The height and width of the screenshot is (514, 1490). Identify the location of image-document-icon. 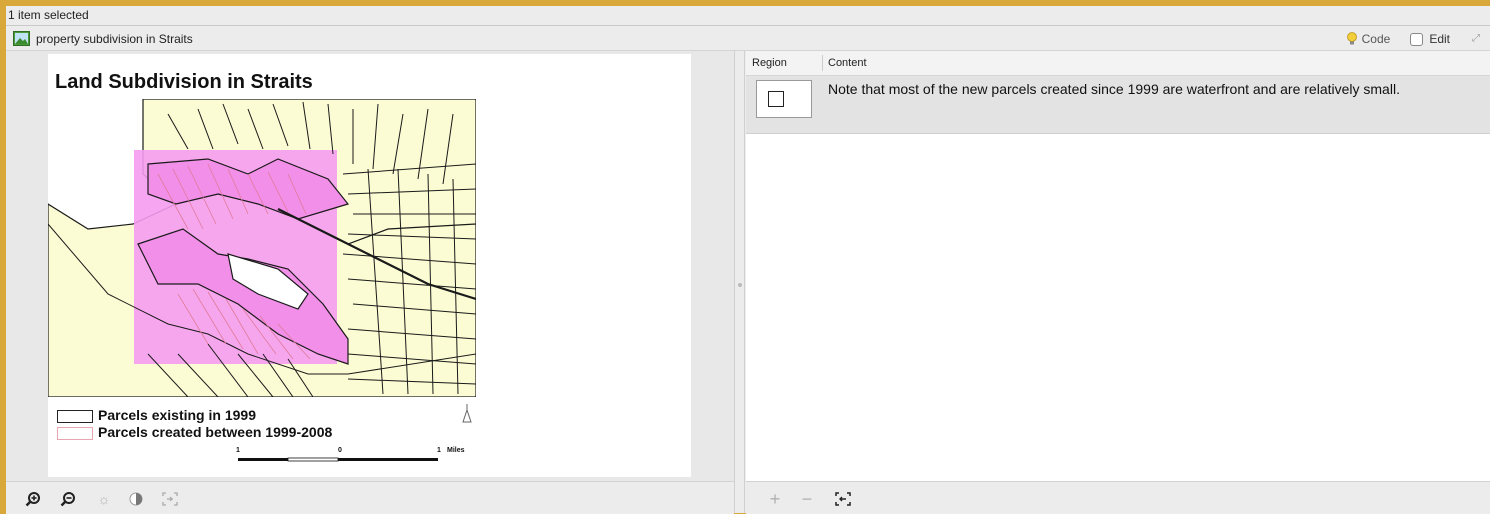
(21, 38).